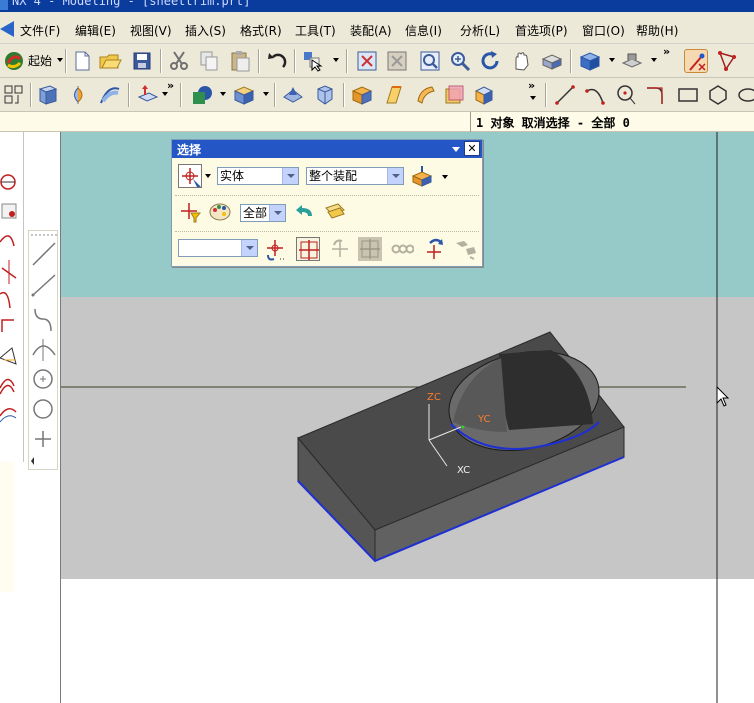 This screenshot has height=703, width=754. Describe the element at coordinates (40, 30) in the screenshot. I see `menu-file: 文件(F)` at that location.